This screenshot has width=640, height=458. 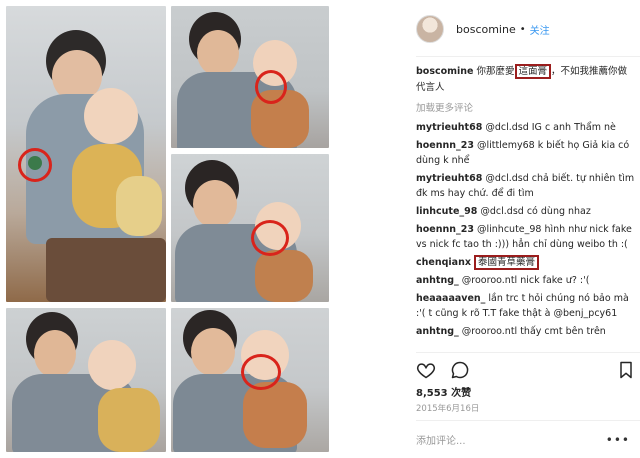 What do you see at coordinates (495, 71) in the screenshot?
I see `caption-text-pre: 你那麼愛` at bounding box center [495, 71].